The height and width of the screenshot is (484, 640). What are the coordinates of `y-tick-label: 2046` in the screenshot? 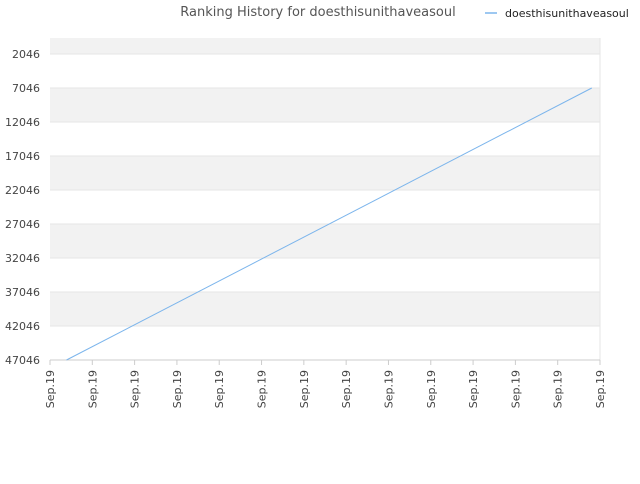 It's located at (26, 54).